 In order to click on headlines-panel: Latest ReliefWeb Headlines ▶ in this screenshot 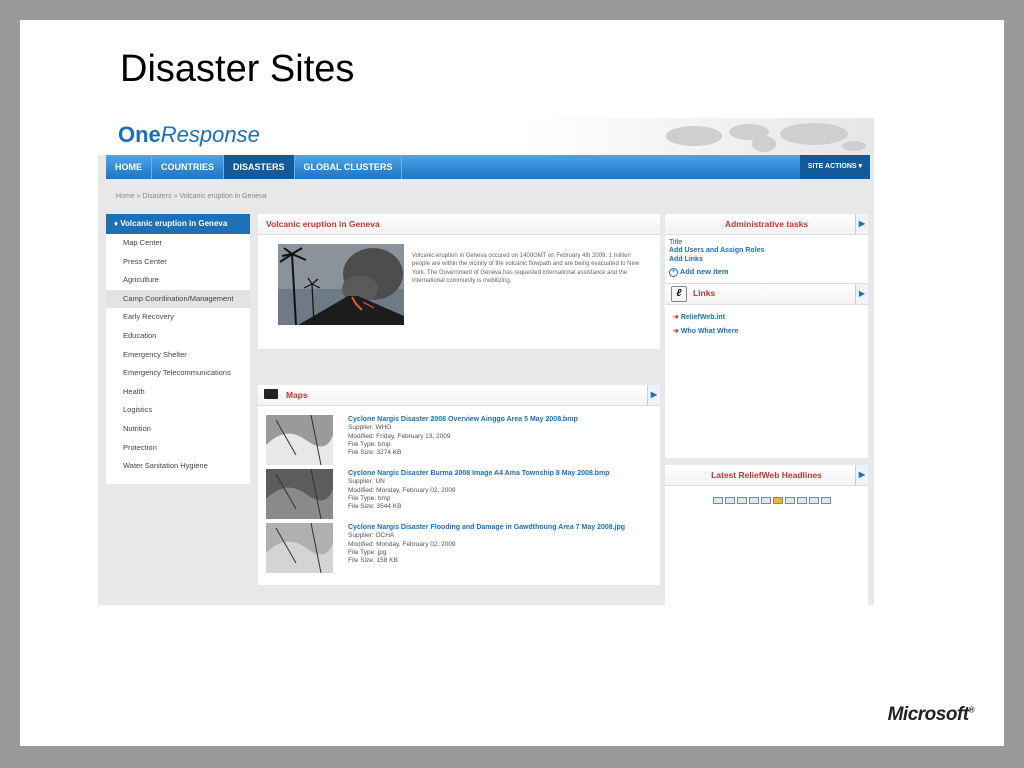, I will do `click(766, 535)`.